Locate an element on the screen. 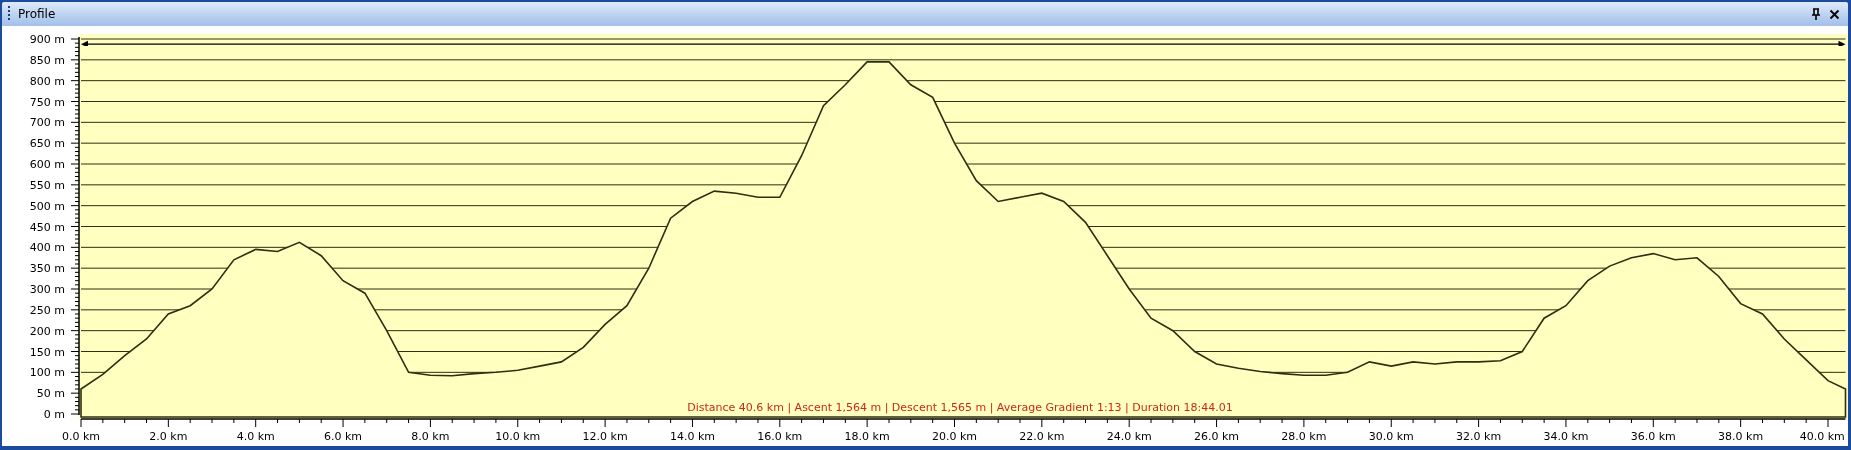 The image size is (1851, 450). y-tick-label: 900 m is located at coordinates (47, 39).